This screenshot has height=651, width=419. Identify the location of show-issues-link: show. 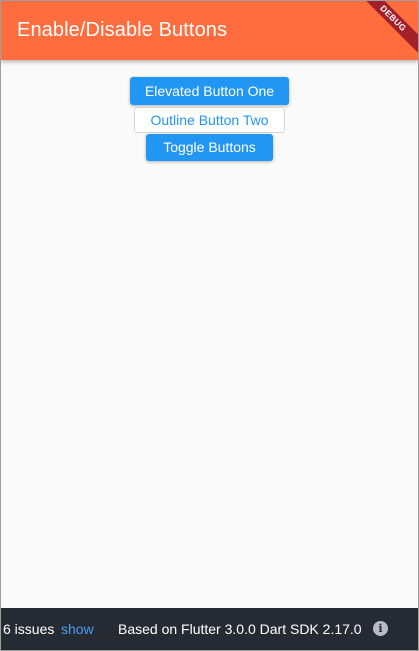
(77, 629).